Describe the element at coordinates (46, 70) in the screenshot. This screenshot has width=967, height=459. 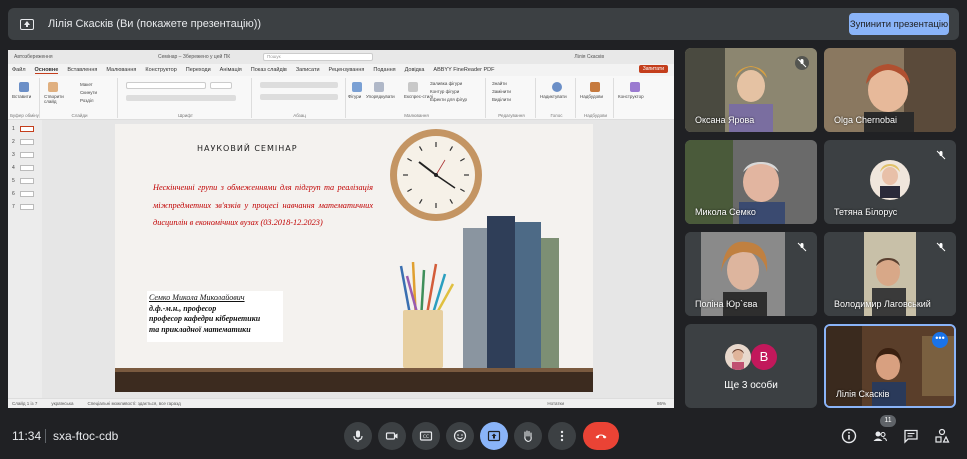
I see `ppt-tab: Основне` at that location.